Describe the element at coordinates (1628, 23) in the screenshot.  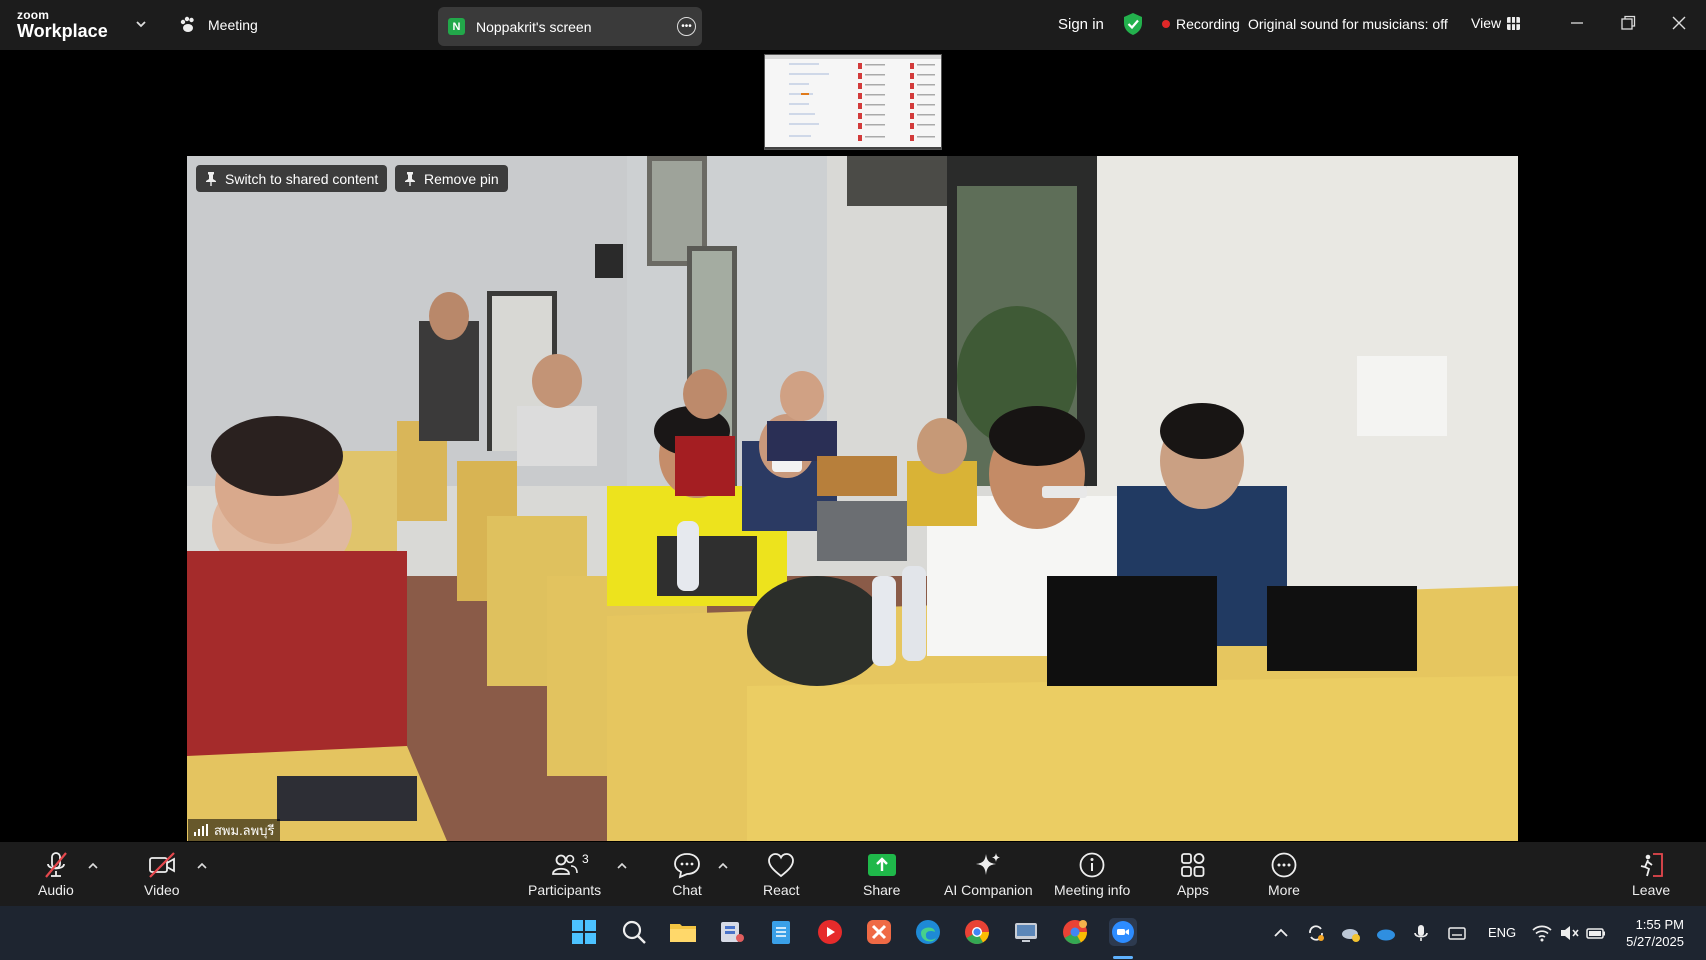
I see `restore-icon` at that location.